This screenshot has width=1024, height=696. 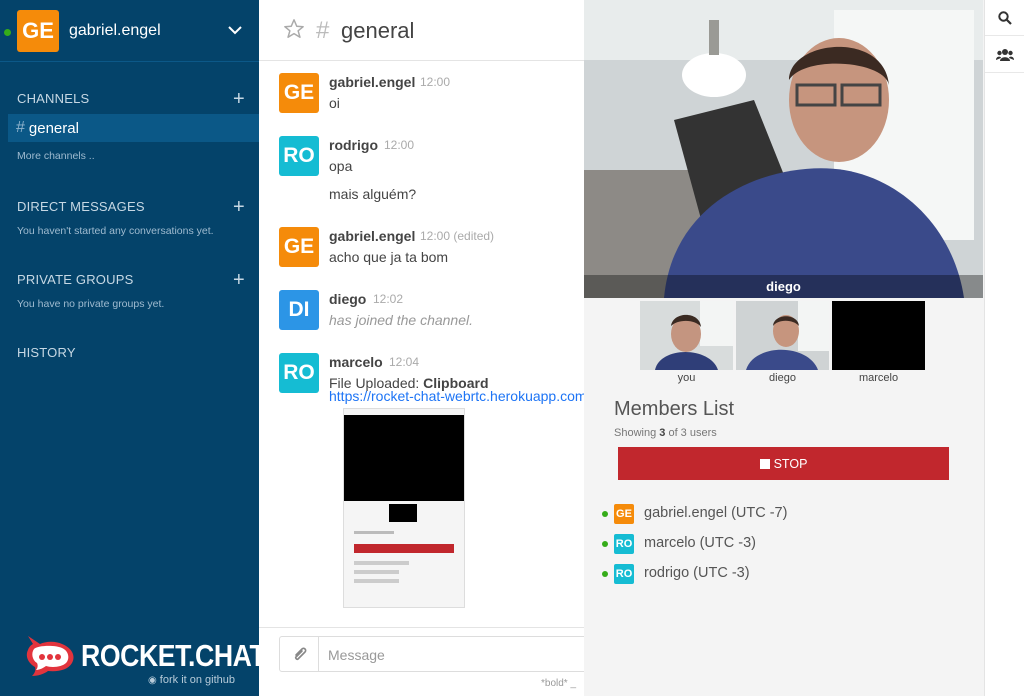 I want to click on message-time: 12:02, so click(x=388, y=299).